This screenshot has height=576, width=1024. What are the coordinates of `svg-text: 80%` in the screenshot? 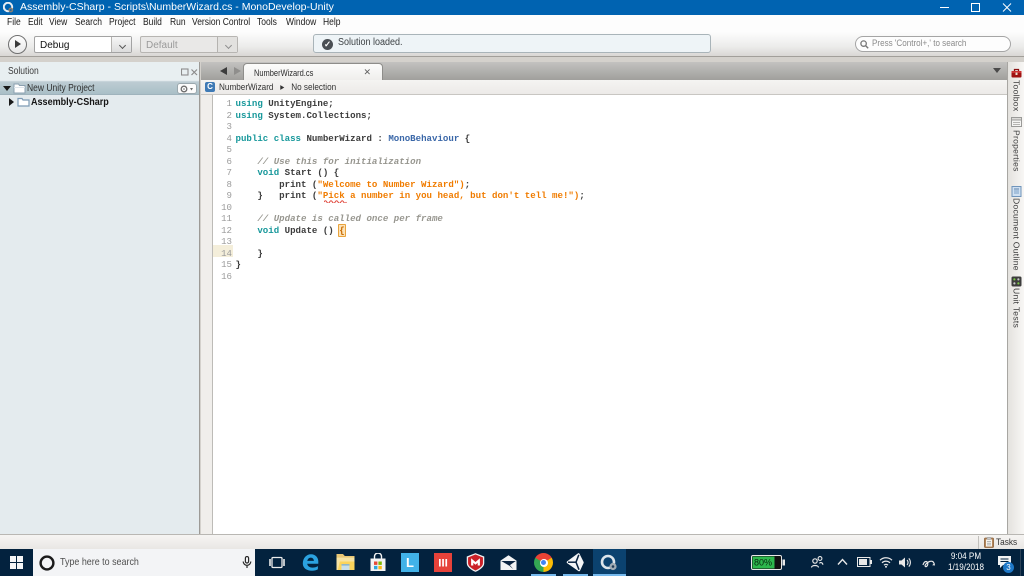 It's located at (763, 563).